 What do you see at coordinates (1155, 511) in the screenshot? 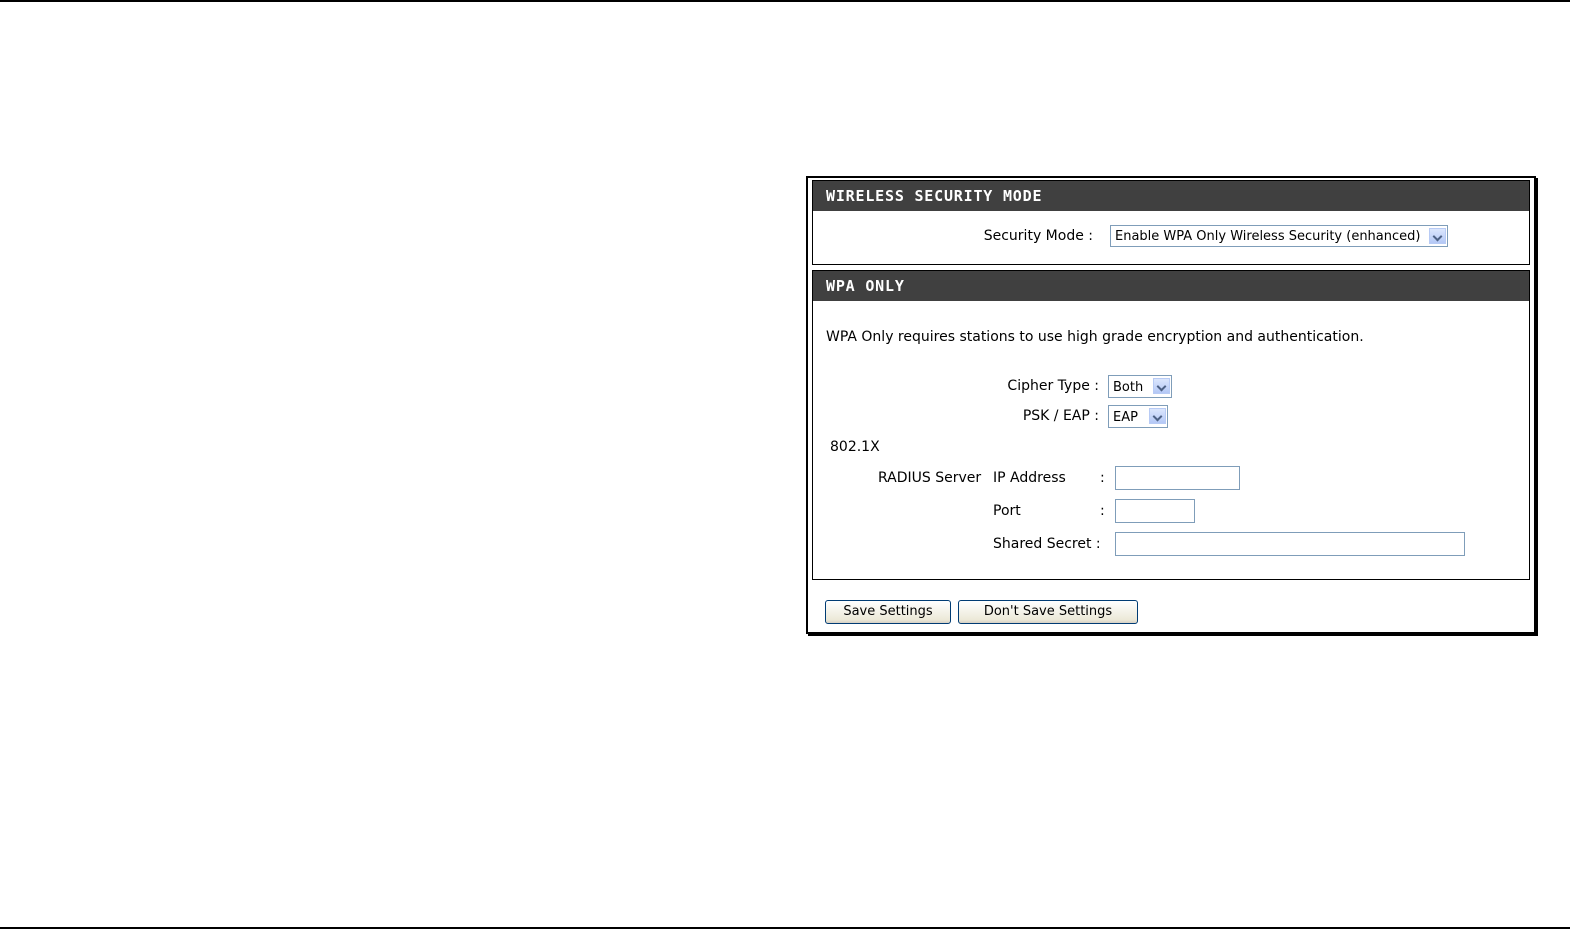
I see `port-input` at bounding box center [1155, 511].